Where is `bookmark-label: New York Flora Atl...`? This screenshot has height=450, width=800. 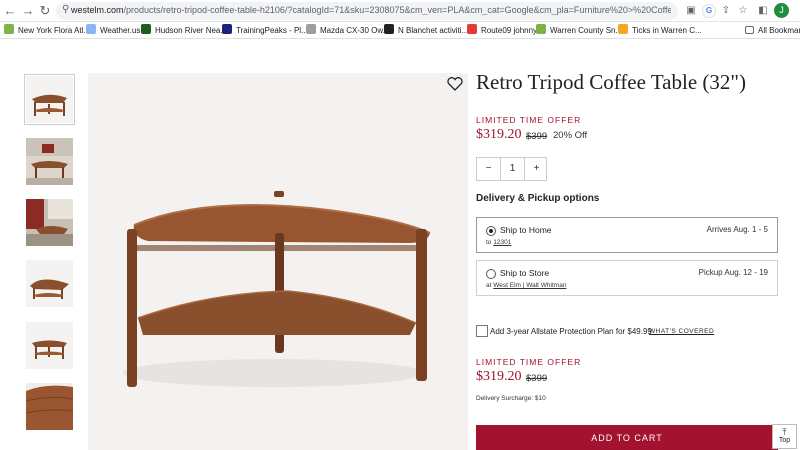
bookmark-label: New York Flora Atl... is located at coordinates (54, 30).